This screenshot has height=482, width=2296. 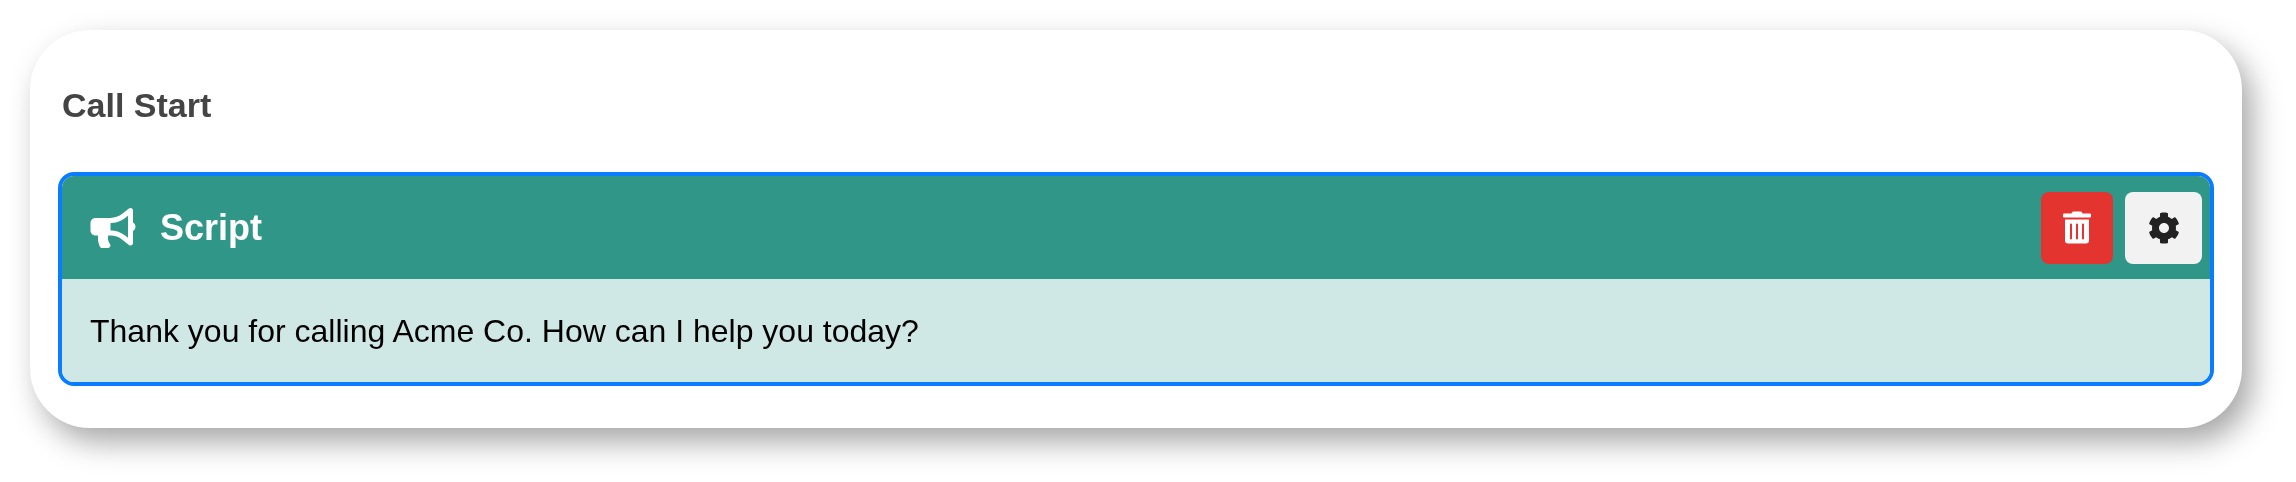 I want to click on section-title: Call Start, so click(x=137, y=105).